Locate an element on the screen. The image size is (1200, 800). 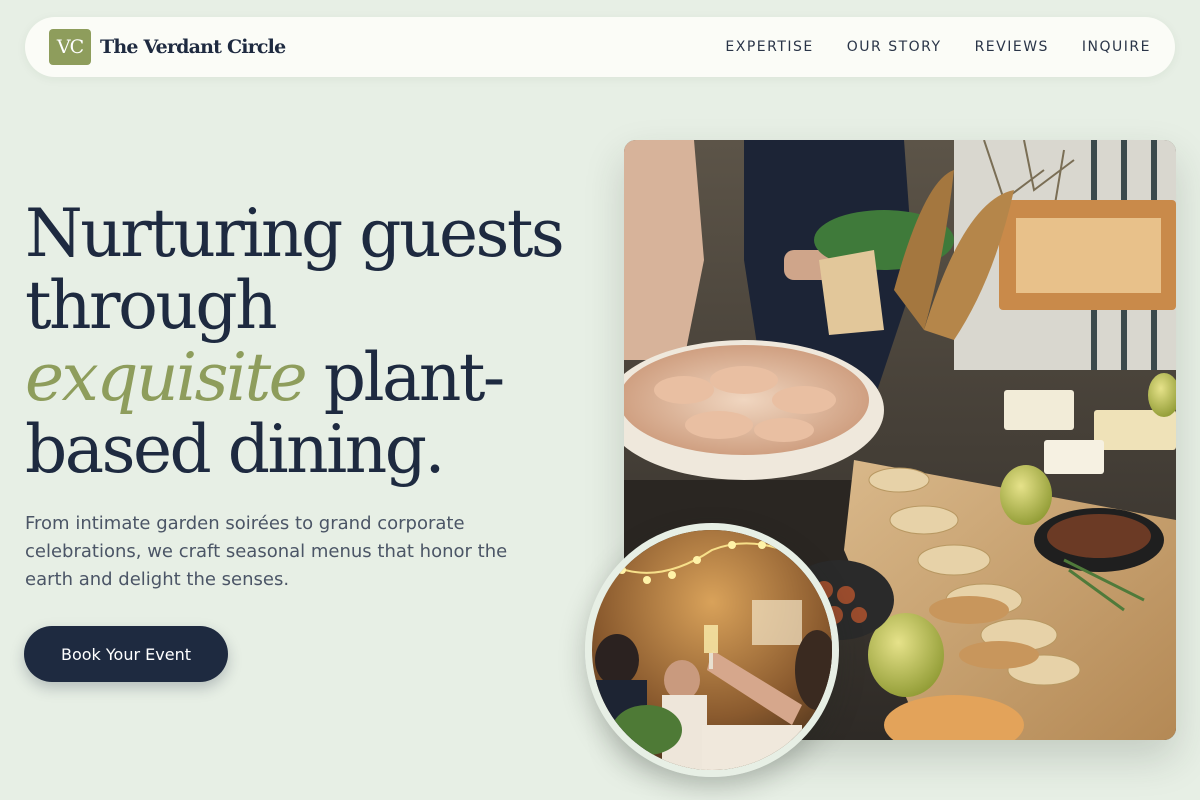
hero-title-accent: exquisite is located at coordinates (166, 377).